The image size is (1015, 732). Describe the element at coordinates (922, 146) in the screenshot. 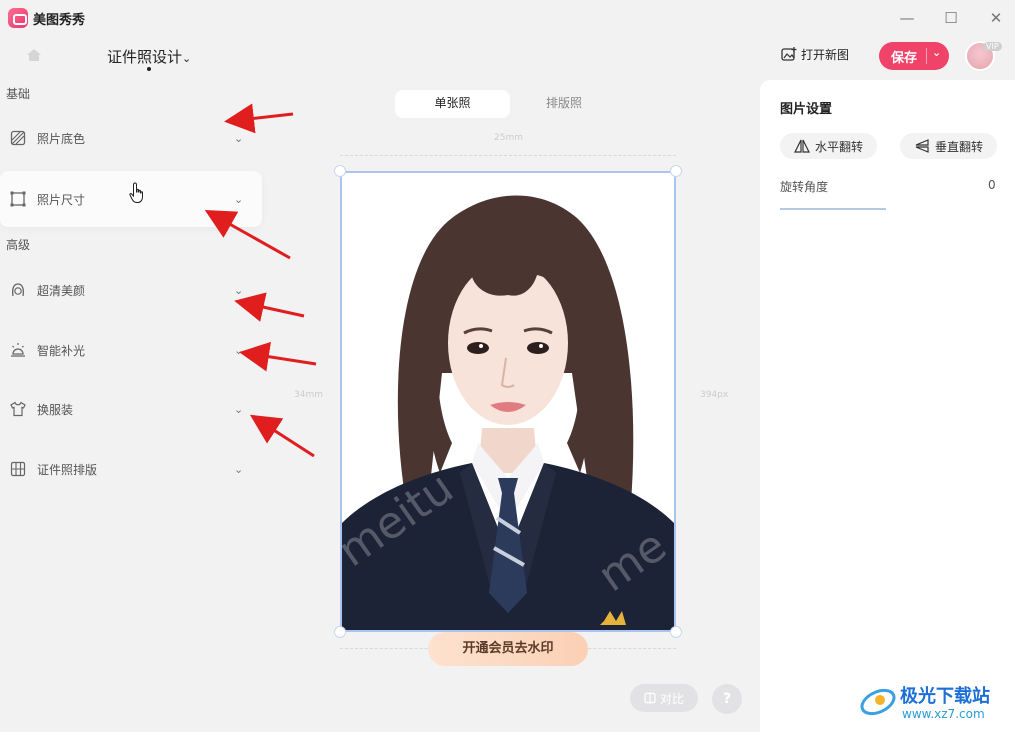

I see `flip-vertical-icon` at that location.